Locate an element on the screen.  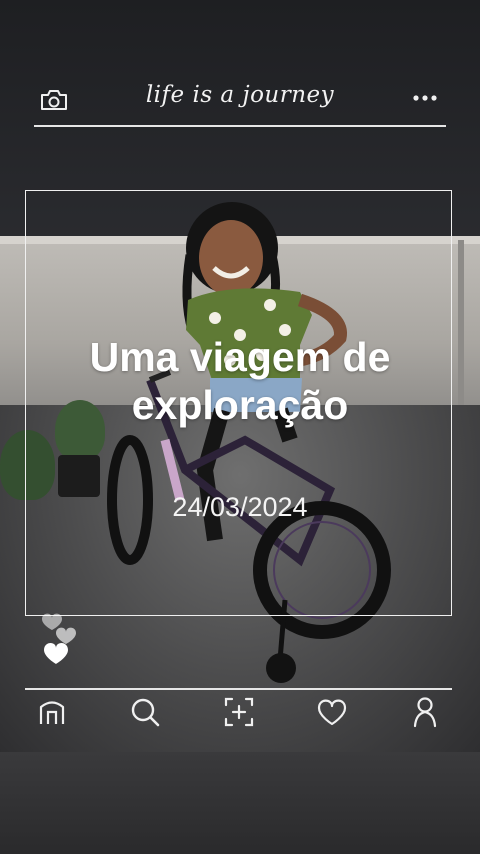
nav-item-likes is located at coordinates (332, 712).